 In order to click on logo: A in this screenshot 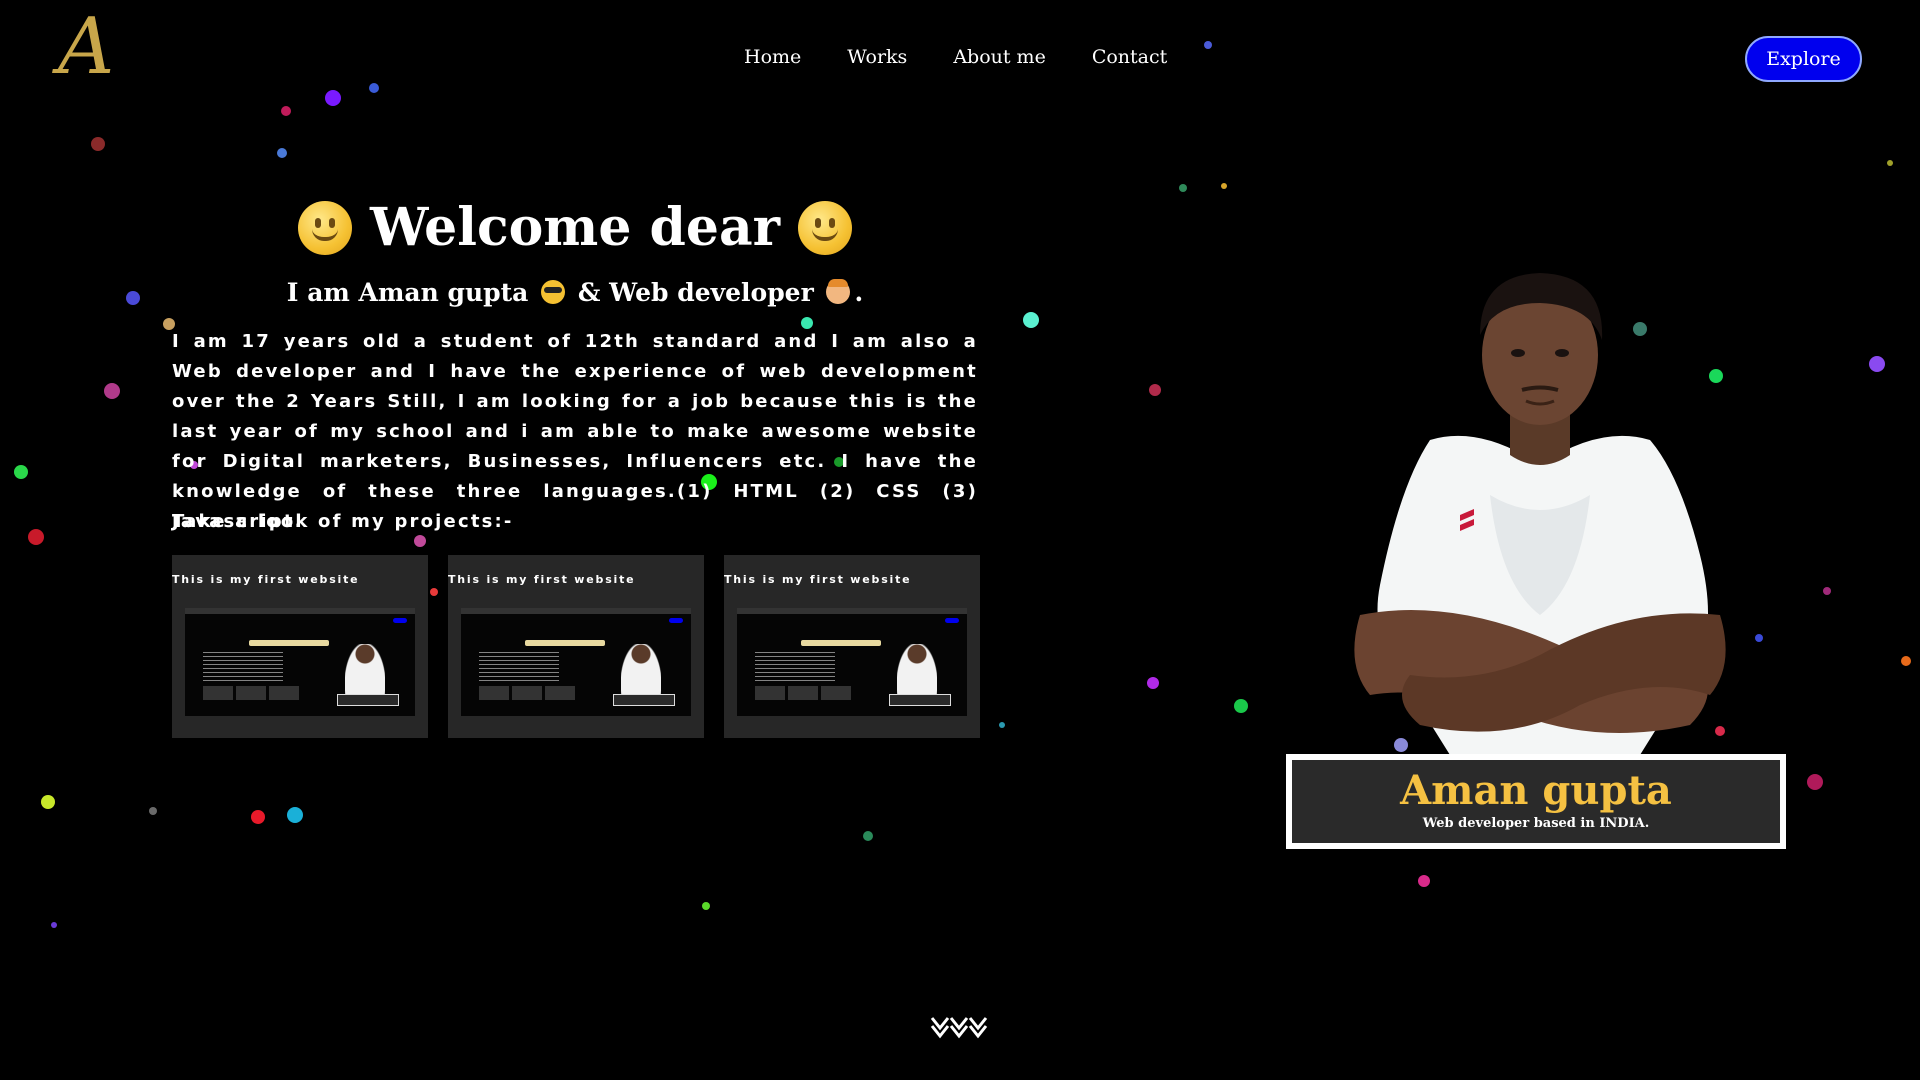, I will do `click(95, 51)`.